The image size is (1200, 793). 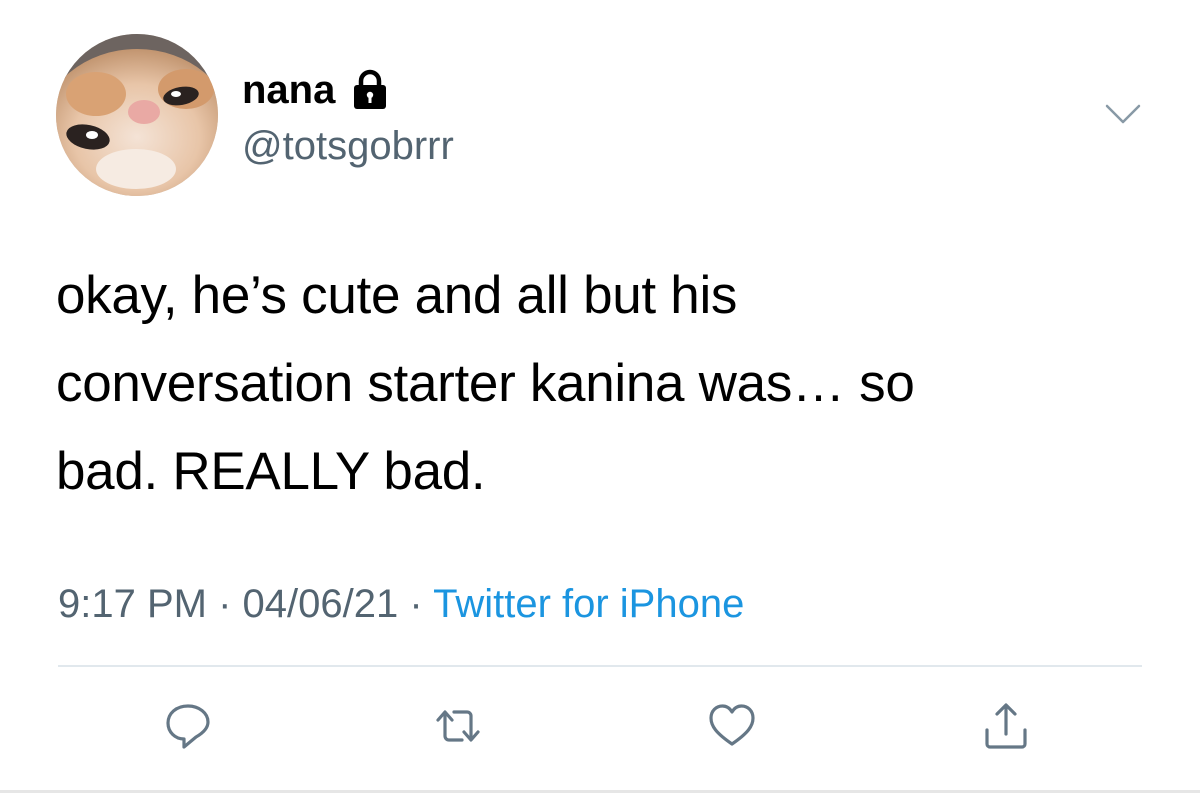 What do you see at coordinates (401, 604) in the screenshot?
I see `tweet-meta: 9:17 PM · 04/06/21 · Twitter for iPhone` at bounding box center [401, 604].